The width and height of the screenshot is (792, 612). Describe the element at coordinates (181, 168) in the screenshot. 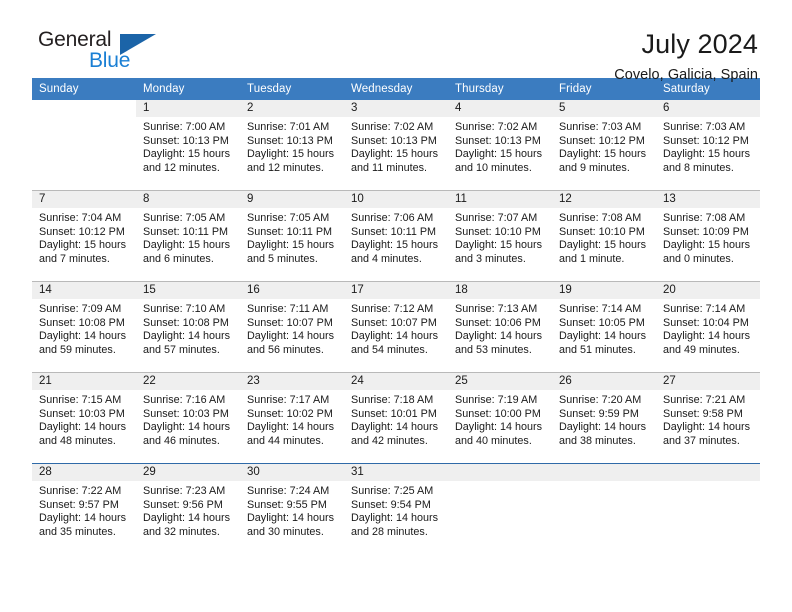

I see `daylight-text-line2: and 12 minutes.` at that location.